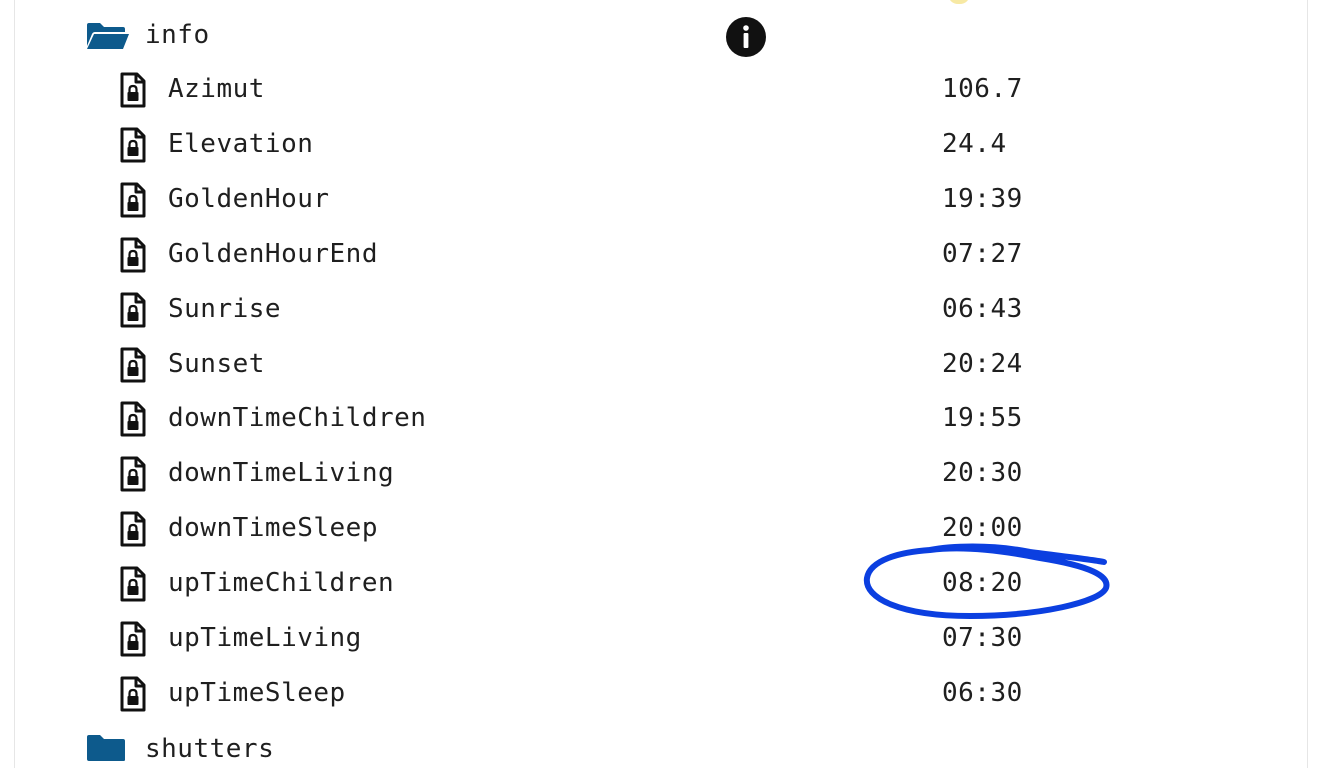 The image size is (1320, 768). What do you see at coordinates (660, 538) in the screenshot?
I see `tree-item-downTimeSleep: downTimeSleep 20:00` at bounding box center [660, 538].